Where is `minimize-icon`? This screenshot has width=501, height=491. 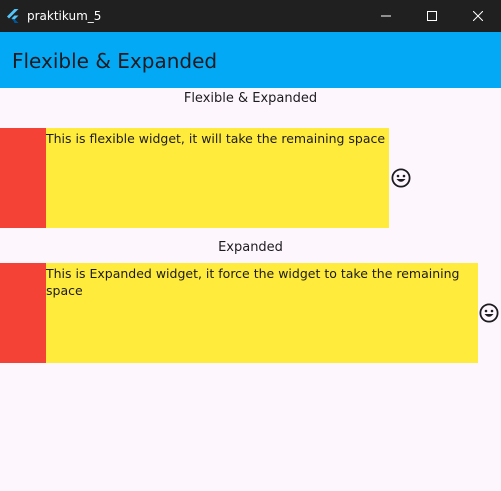 minimize-icon is located at coordinates (386, 16).